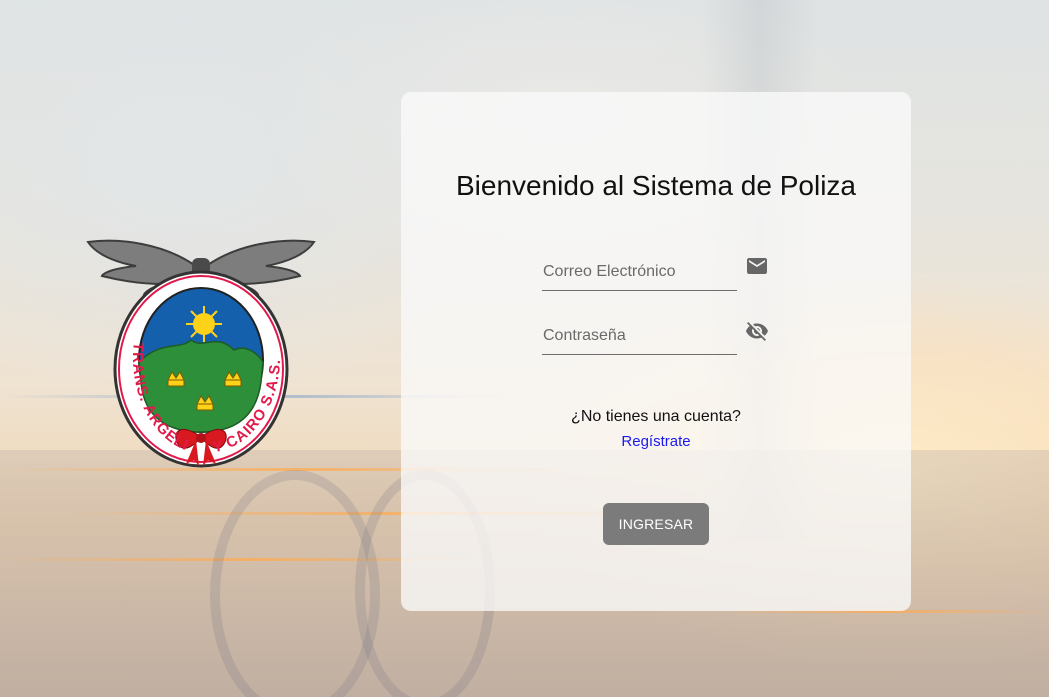  I want to click on no-account-text: ¿No tienes una cuenta?, so click(656, 416).